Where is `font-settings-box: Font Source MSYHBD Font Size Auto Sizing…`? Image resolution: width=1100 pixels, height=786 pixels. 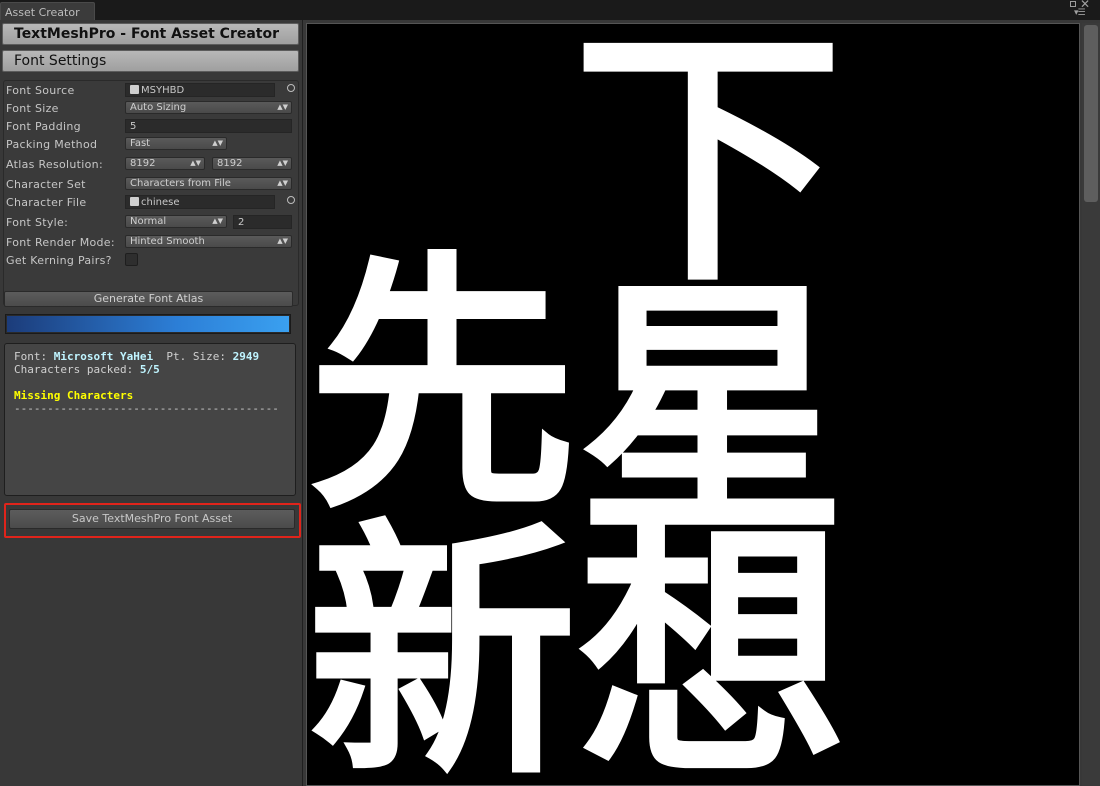
font-settings-box: Font Source MSYHBD Font Size Auto Sizing… is located at coordinates (151, 193).